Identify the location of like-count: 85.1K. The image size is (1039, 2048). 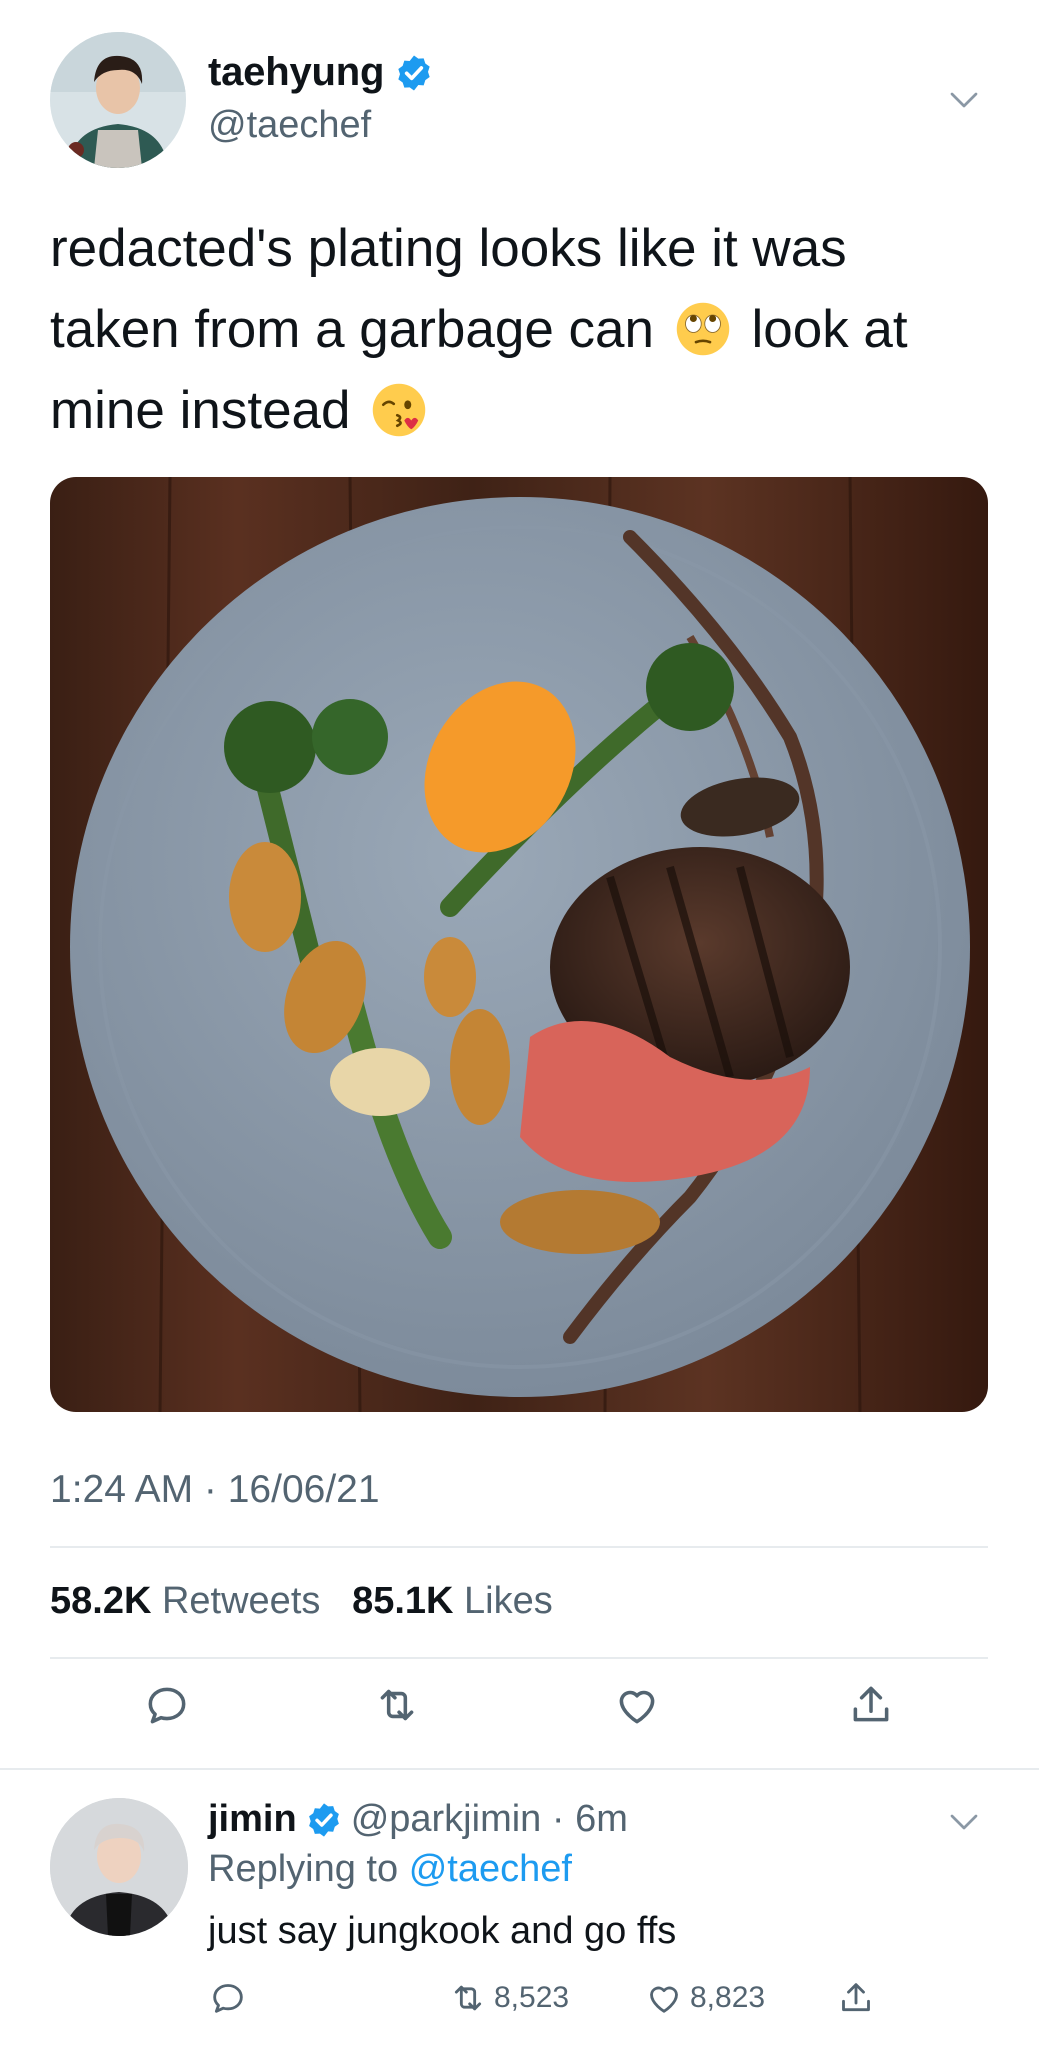
(402, 1601).